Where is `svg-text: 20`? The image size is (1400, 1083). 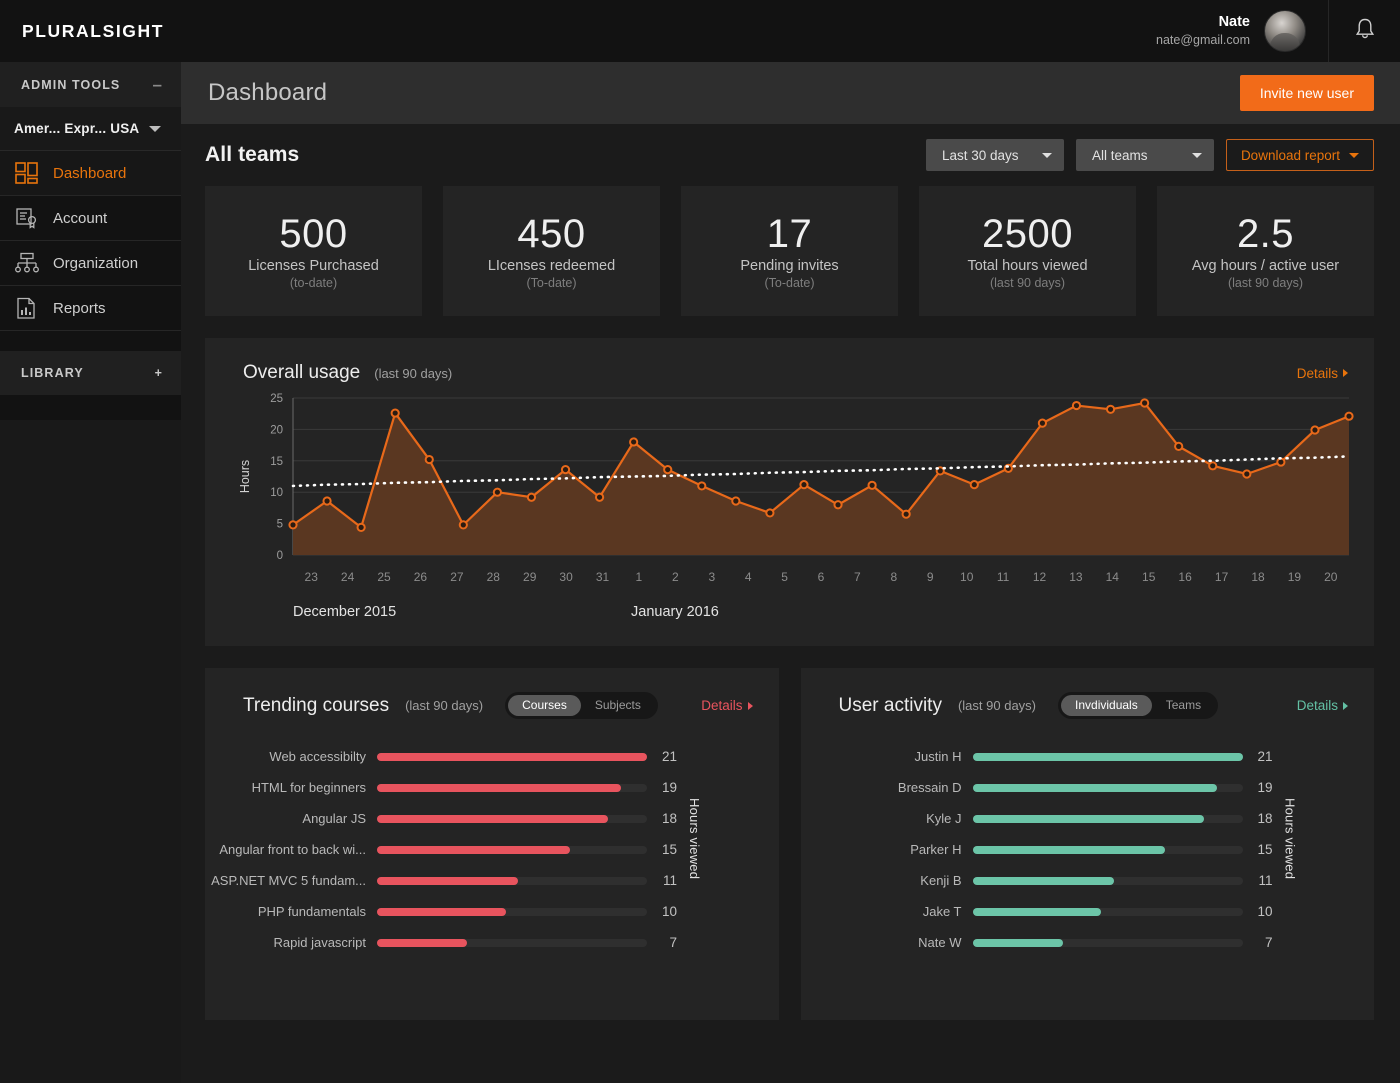 svg-text: 20 is located at coordinates (276, 430).